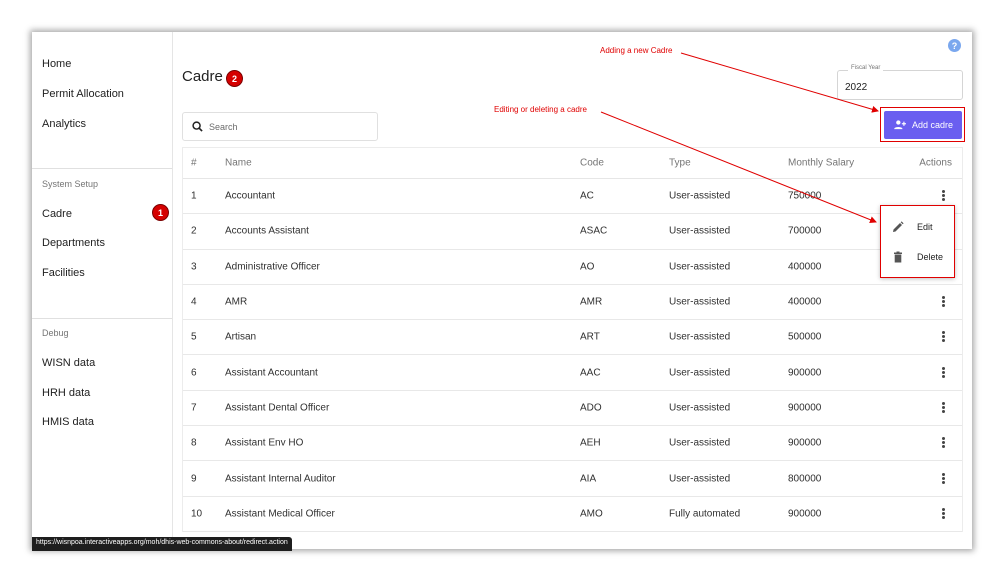  Describe the element at coordinates (779, 82) in the screenshot. I see `arrow-to-add-button` at that location.